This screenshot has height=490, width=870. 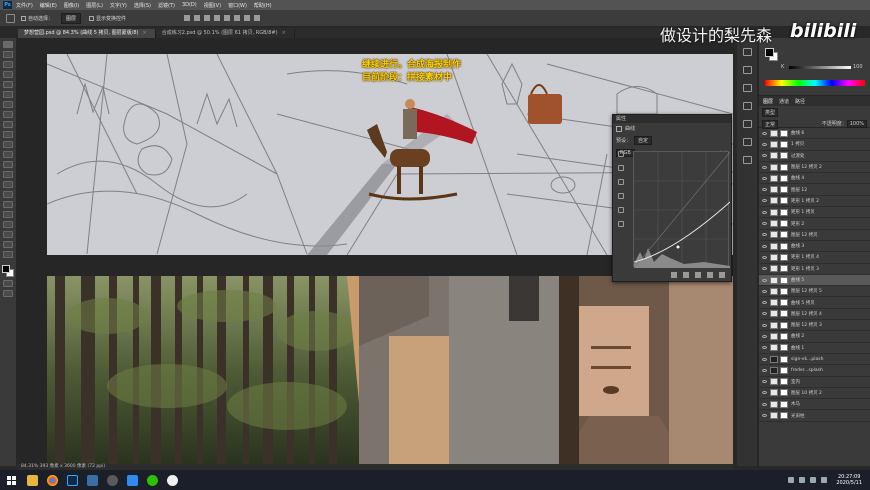 I want to click on layer-row: 1 拷贝, so click(x=814, y=145).